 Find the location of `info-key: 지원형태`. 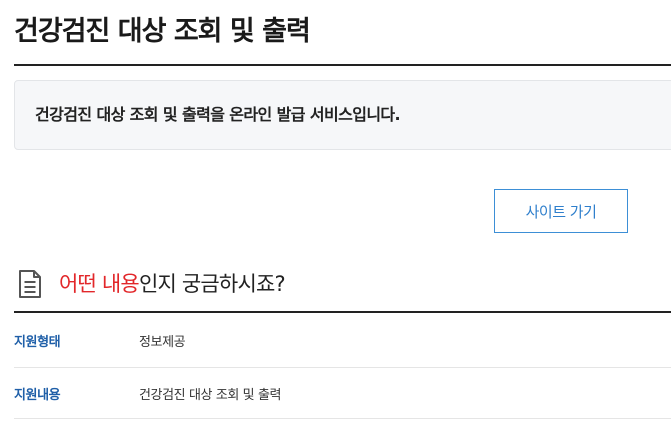

info-key: 지원형태 is located at coordinates (37, 342).